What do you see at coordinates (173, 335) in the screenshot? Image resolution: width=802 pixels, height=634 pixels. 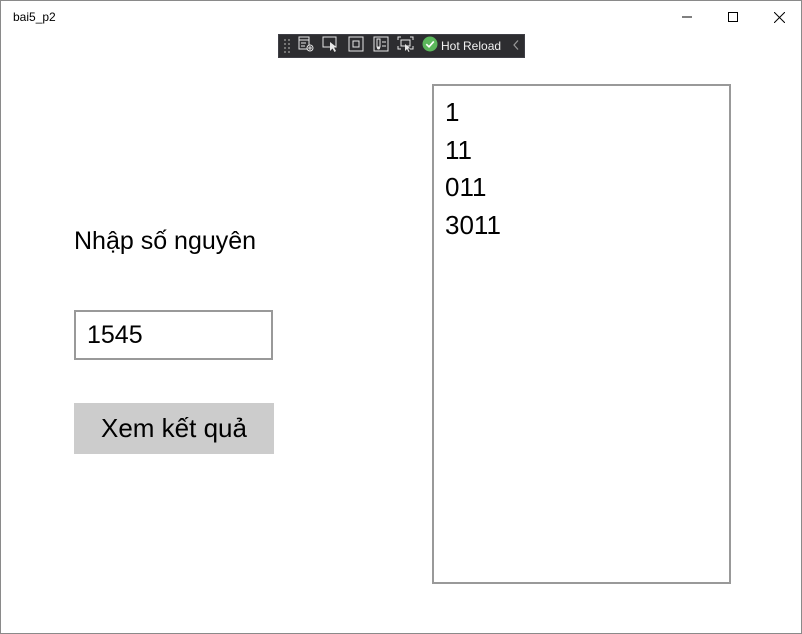 I see `number-input` at bounding box center [173, 335].